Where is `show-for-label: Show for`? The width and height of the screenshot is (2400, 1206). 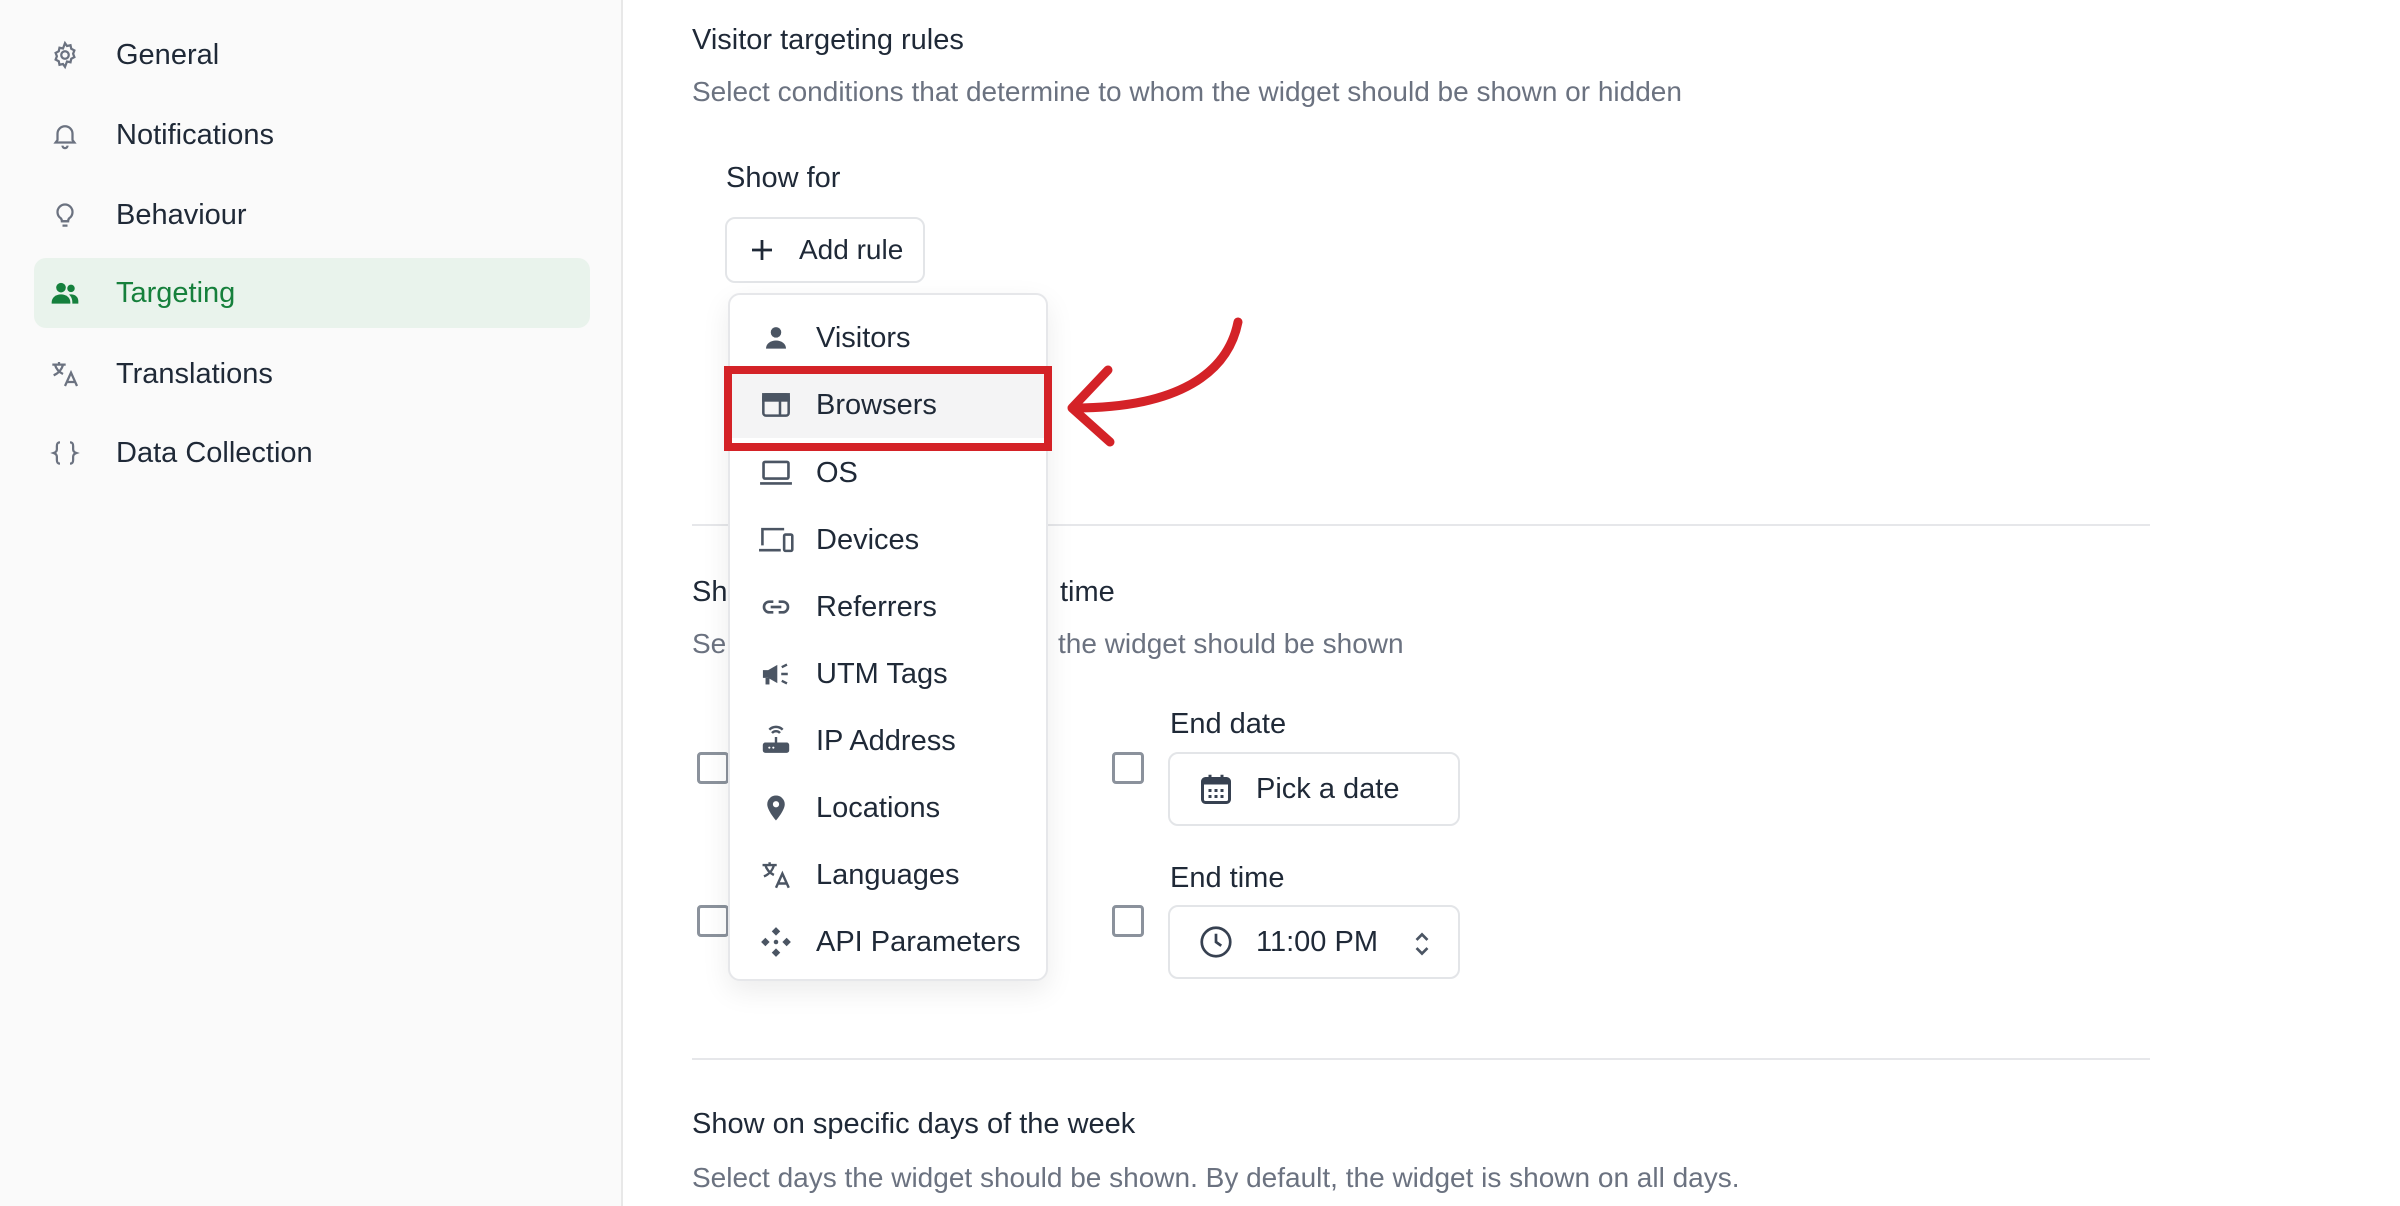
show-for-label: Show for is located at coordinates (783, 178).